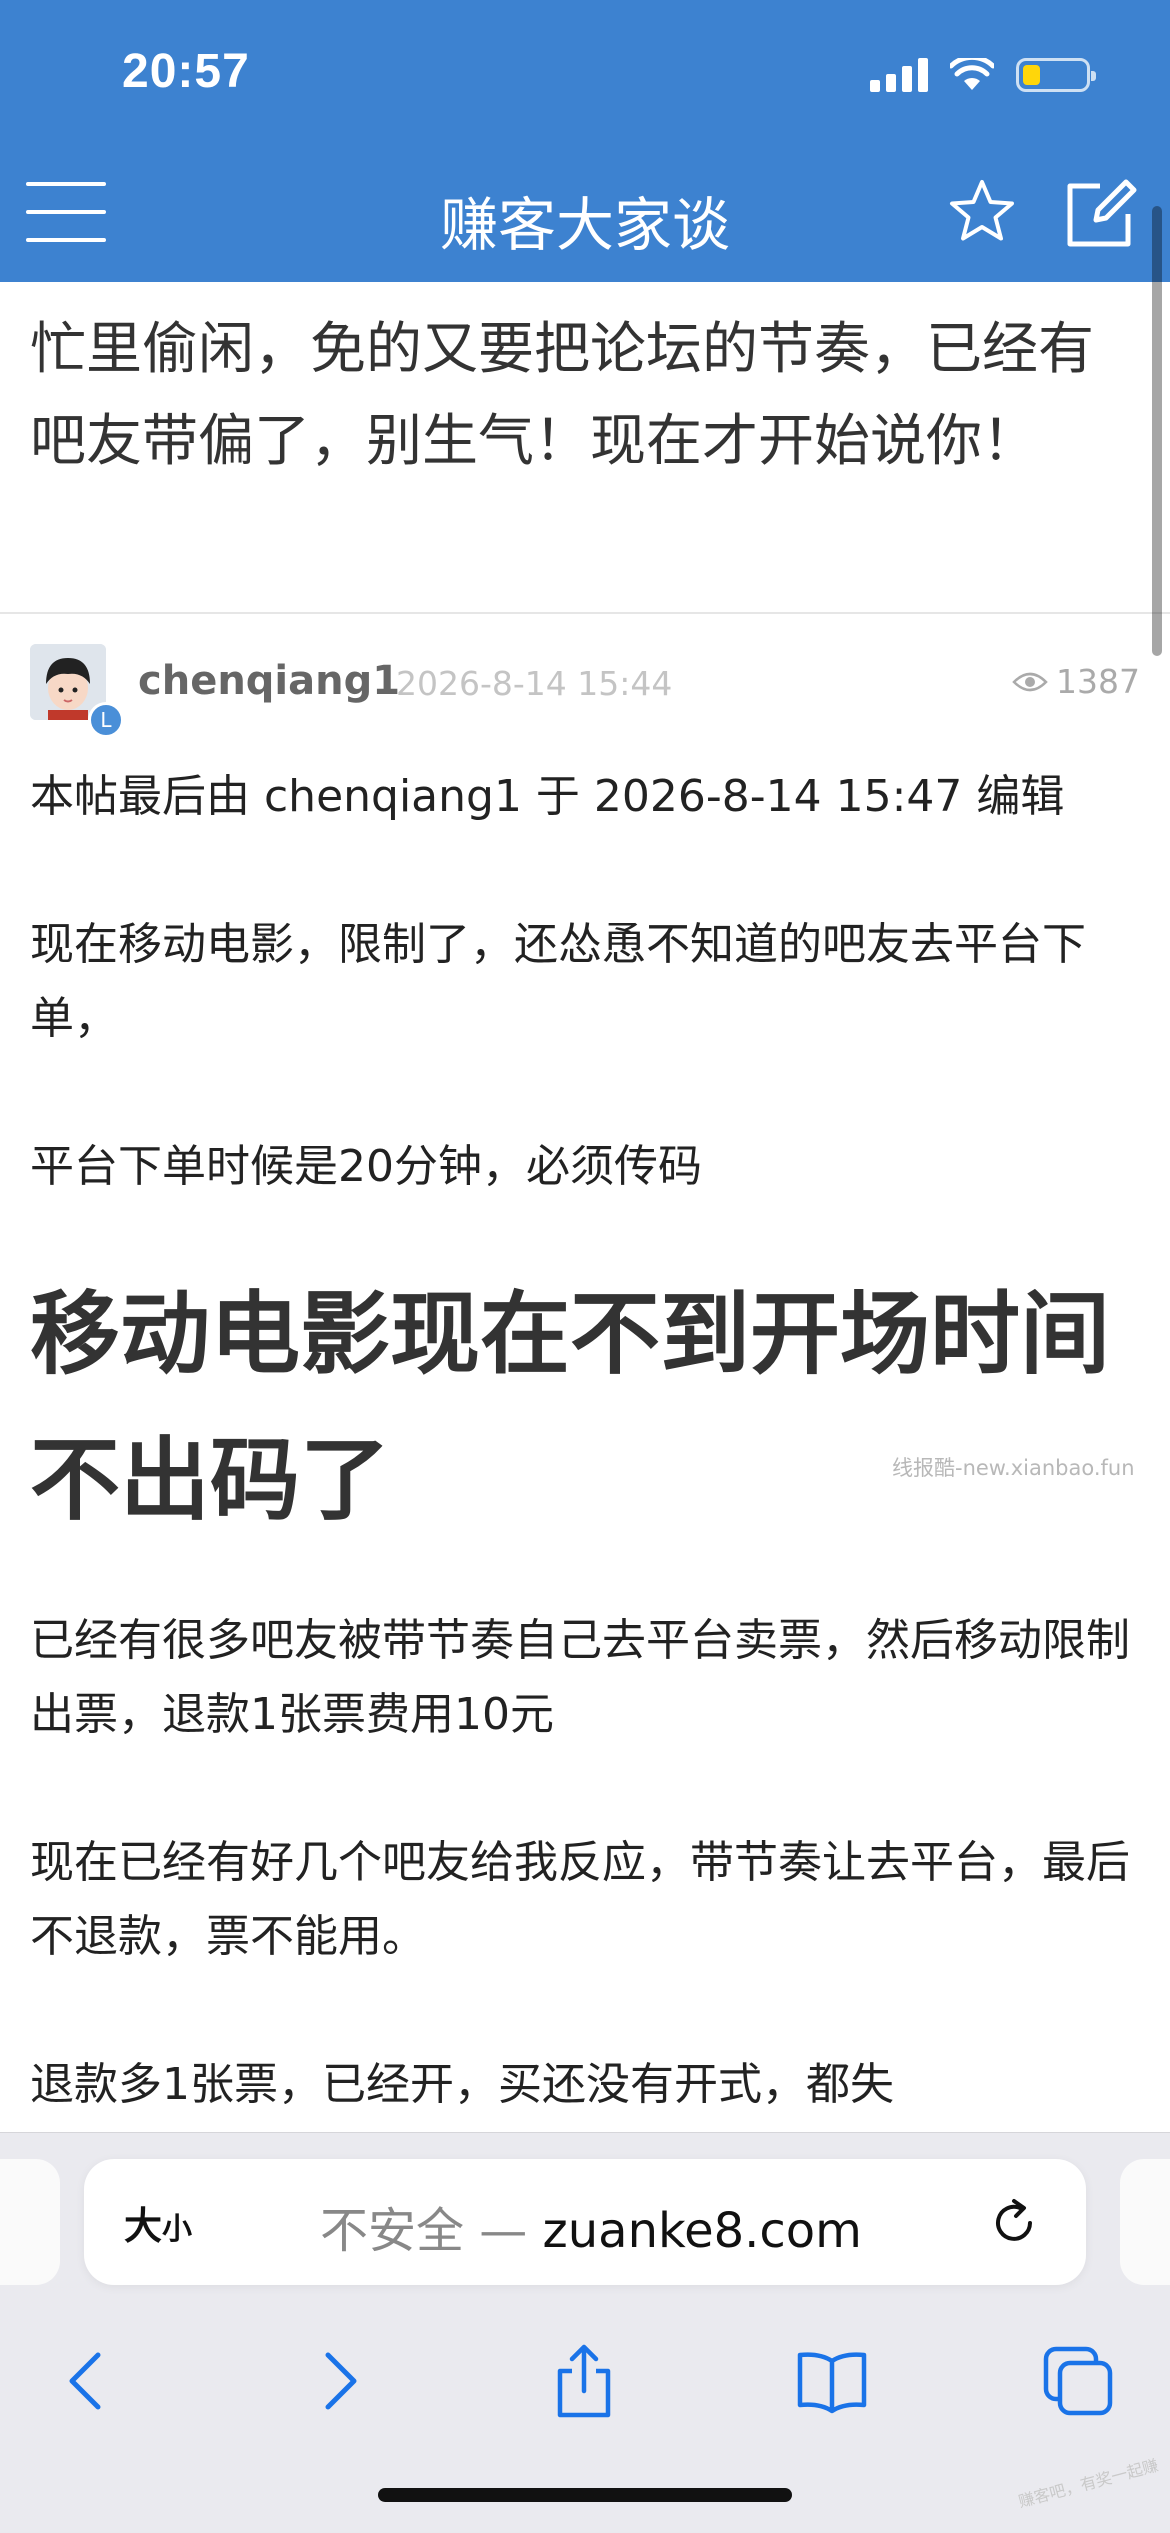 Image resolution: width=1170 pixels, height=2533 pixels. I want to click on view-count-value: 1387, so click(1098, 681).